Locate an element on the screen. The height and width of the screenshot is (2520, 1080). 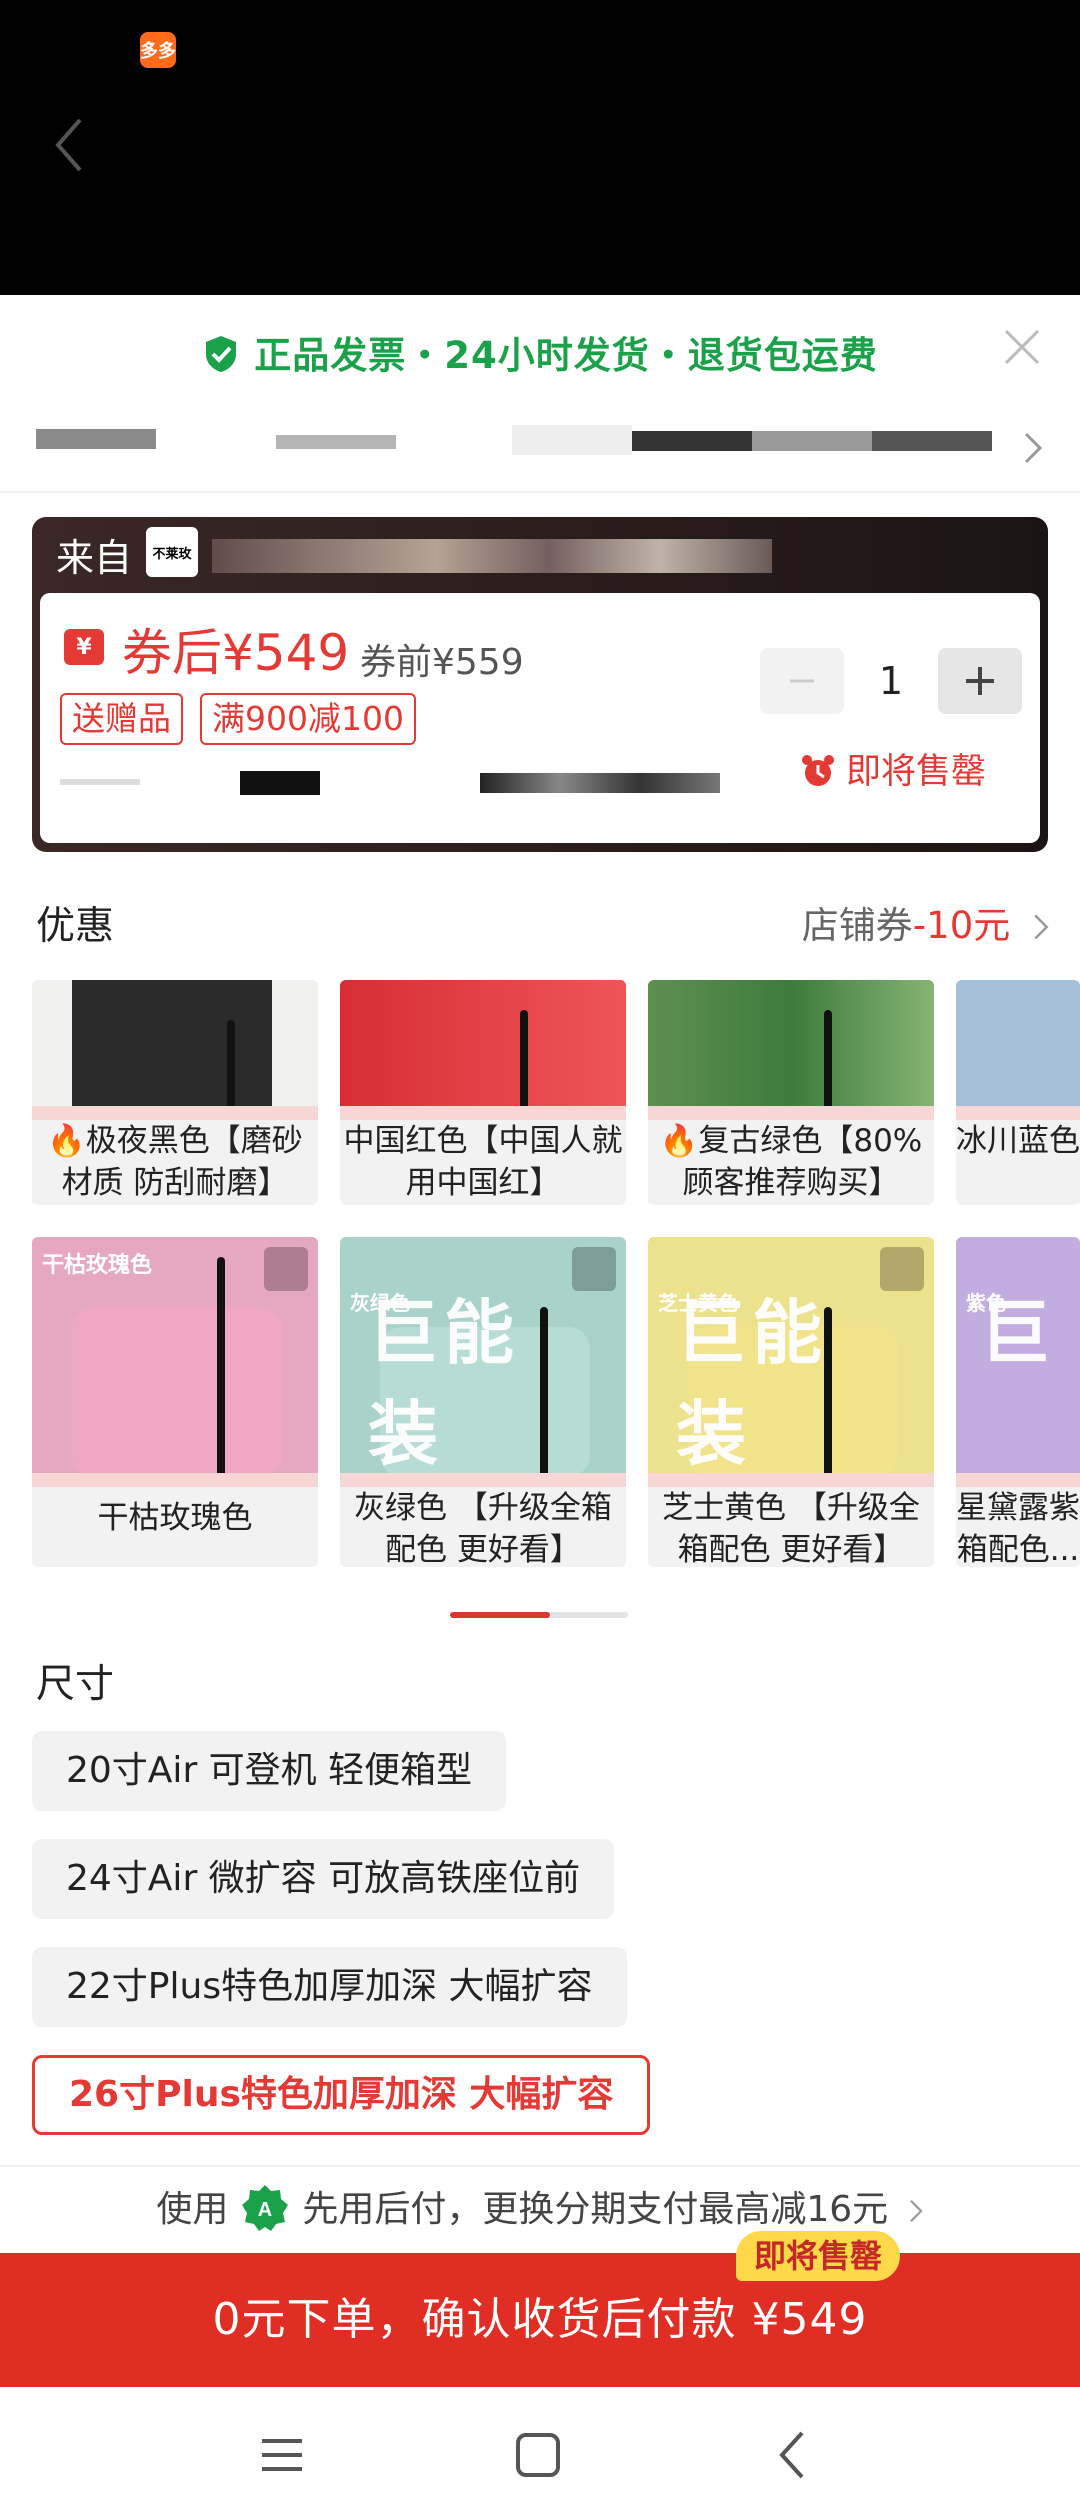
tag-gift: 送赠品 is located at coordinates (121, 719).